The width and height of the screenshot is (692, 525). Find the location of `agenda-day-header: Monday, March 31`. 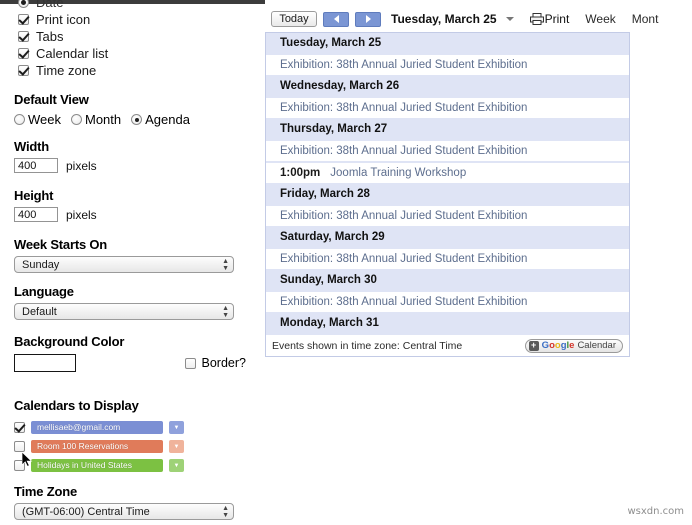

agenda-day-header: Monday, March 31 is located at coordinates (447, 323).